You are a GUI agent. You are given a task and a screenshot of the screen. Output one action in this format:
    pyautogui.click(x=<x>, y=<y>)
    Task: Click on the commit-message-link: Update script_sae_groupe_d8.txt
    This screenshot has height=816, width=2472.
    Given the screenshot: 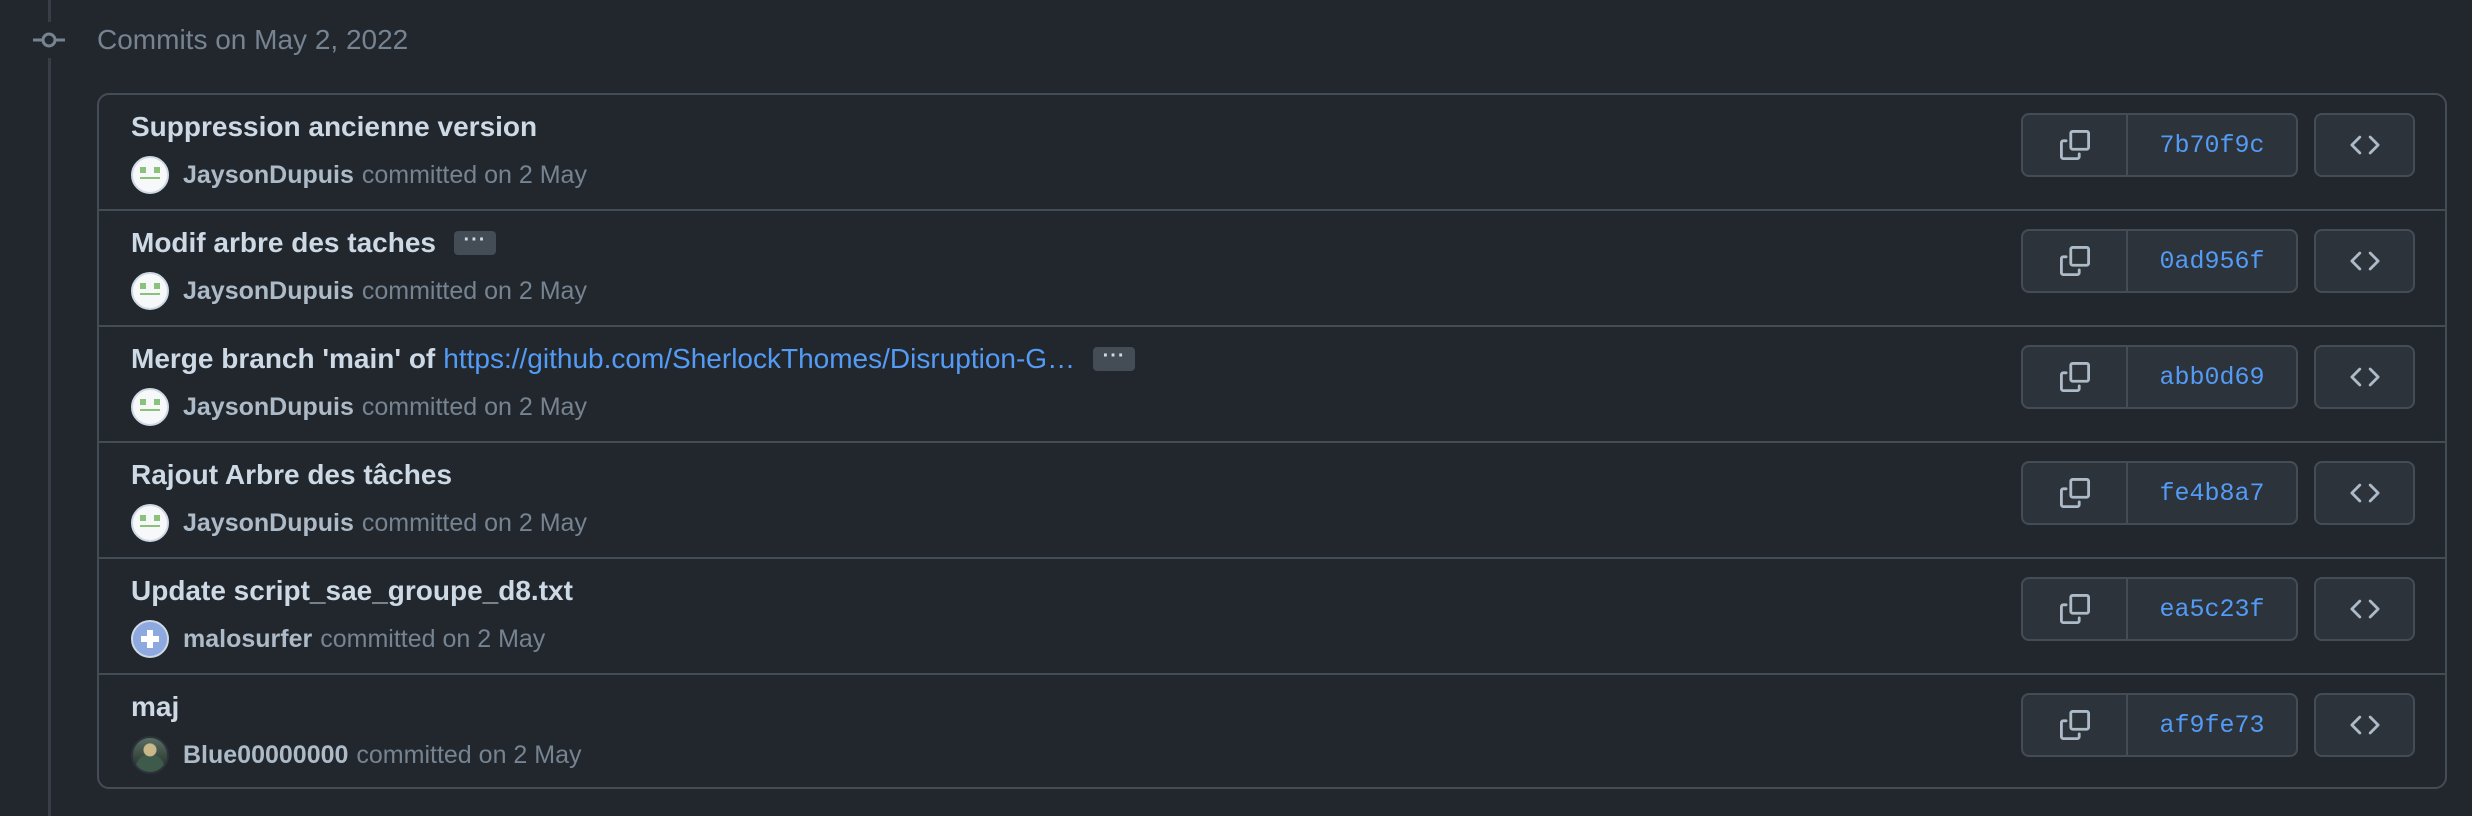 What is the action you would take?
    pyautogui.click(x=352, y=591)
    